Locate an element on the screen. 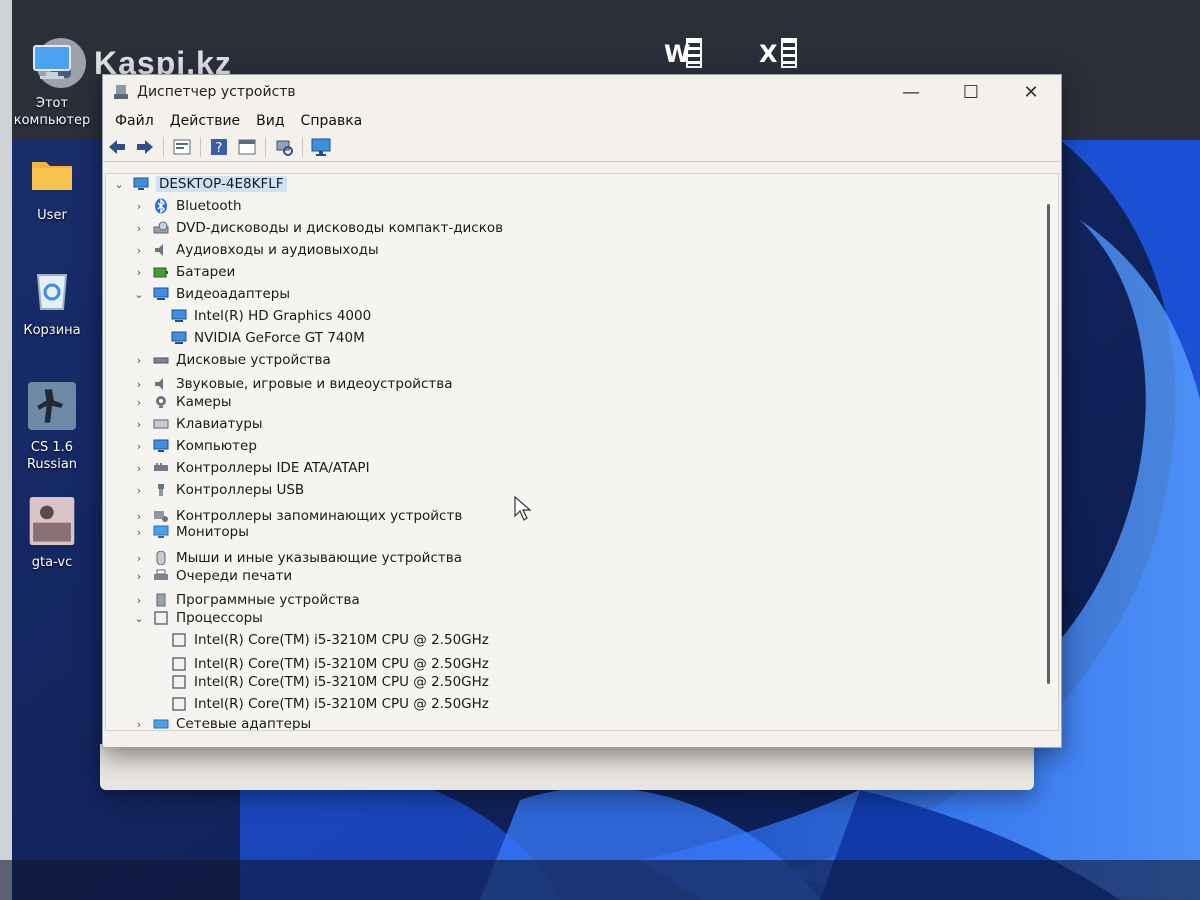 This screenshot has width=1200, height=900. tree-category: › Контроллеры USB is located at coordinates (218, 490).